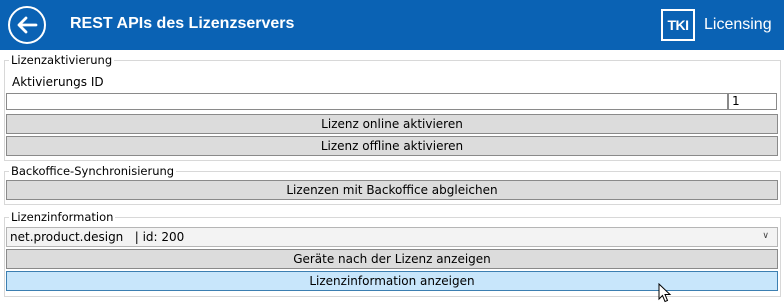 This screenshot has width=784, height=305. I want to click on activation-id-label: Aktivierungs ID, so click(58, 82).